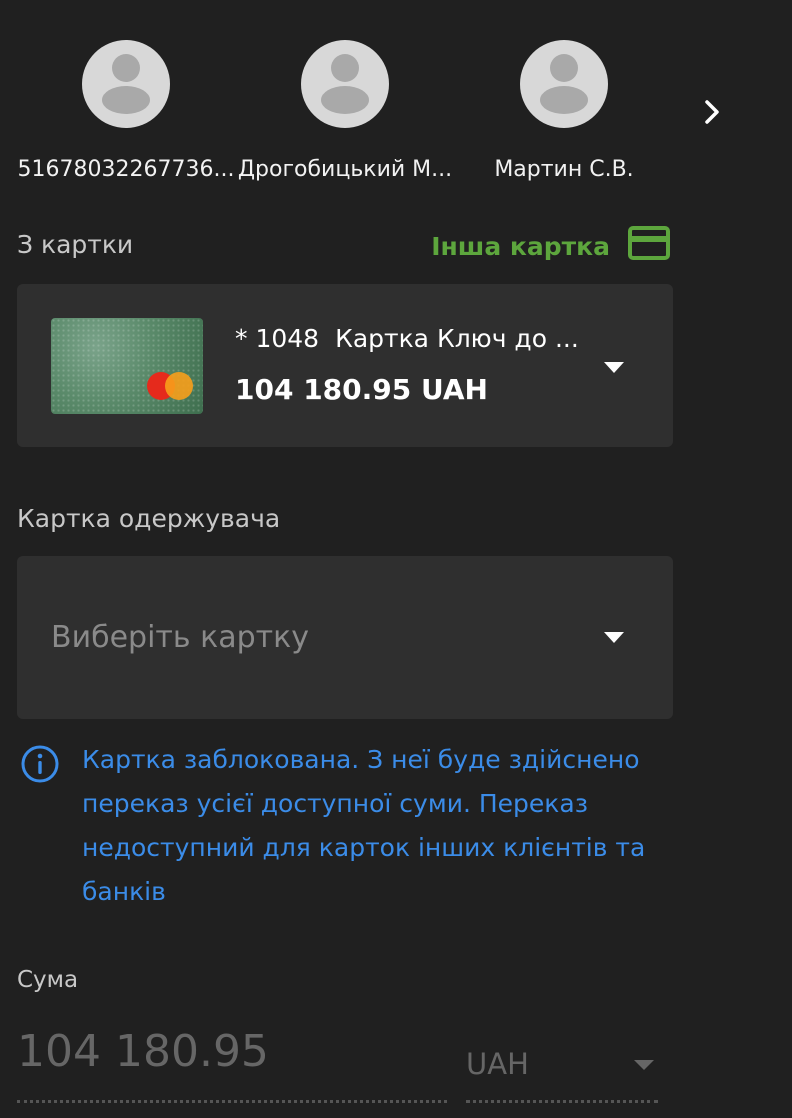 This screenshot has height=1118, width=792. Describe the element at coordinates (40, 764) in the screenshot. I see `info-icon` at that location.